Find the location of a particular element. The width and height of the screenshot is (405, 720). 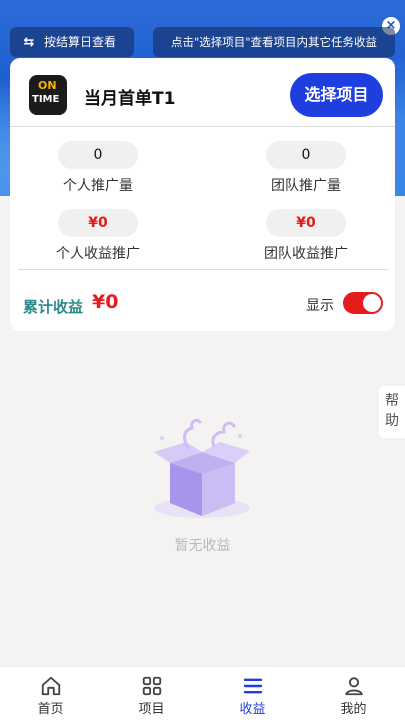

settlement-toggle-label: 按结算日查看 is located at coordinates (80, 42).